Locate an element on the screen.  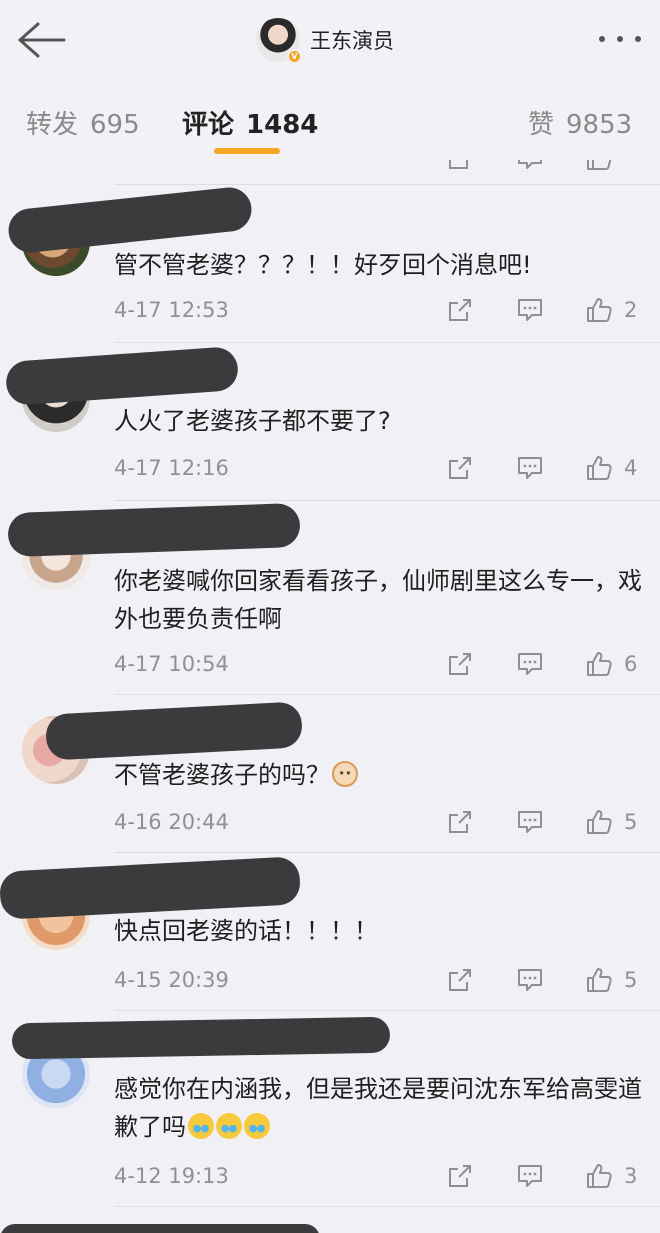
comment-date: 4-12 19:13 is located at coordinates (171, 1176).